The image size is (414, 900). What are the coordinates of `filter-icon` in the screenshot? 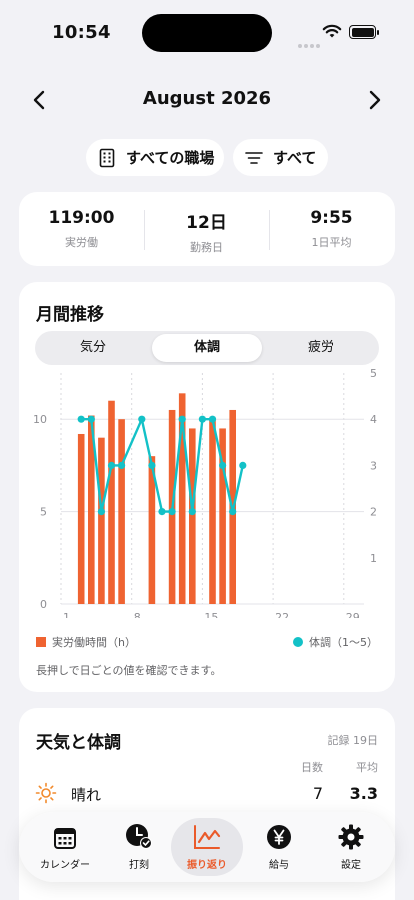 It's located at (254, 157).